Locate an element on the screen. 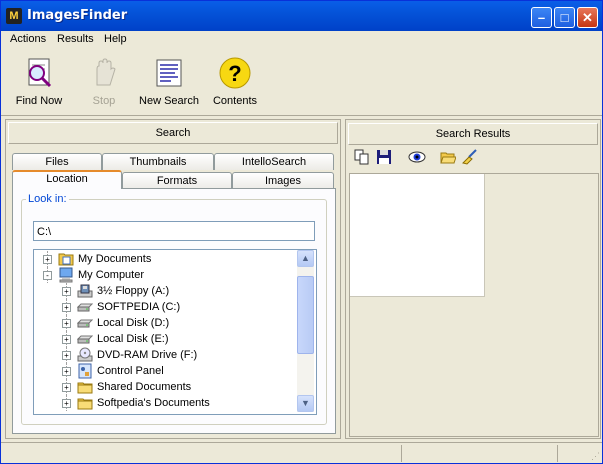  look-in-label: Look in: is located at coordinates (47, 199).